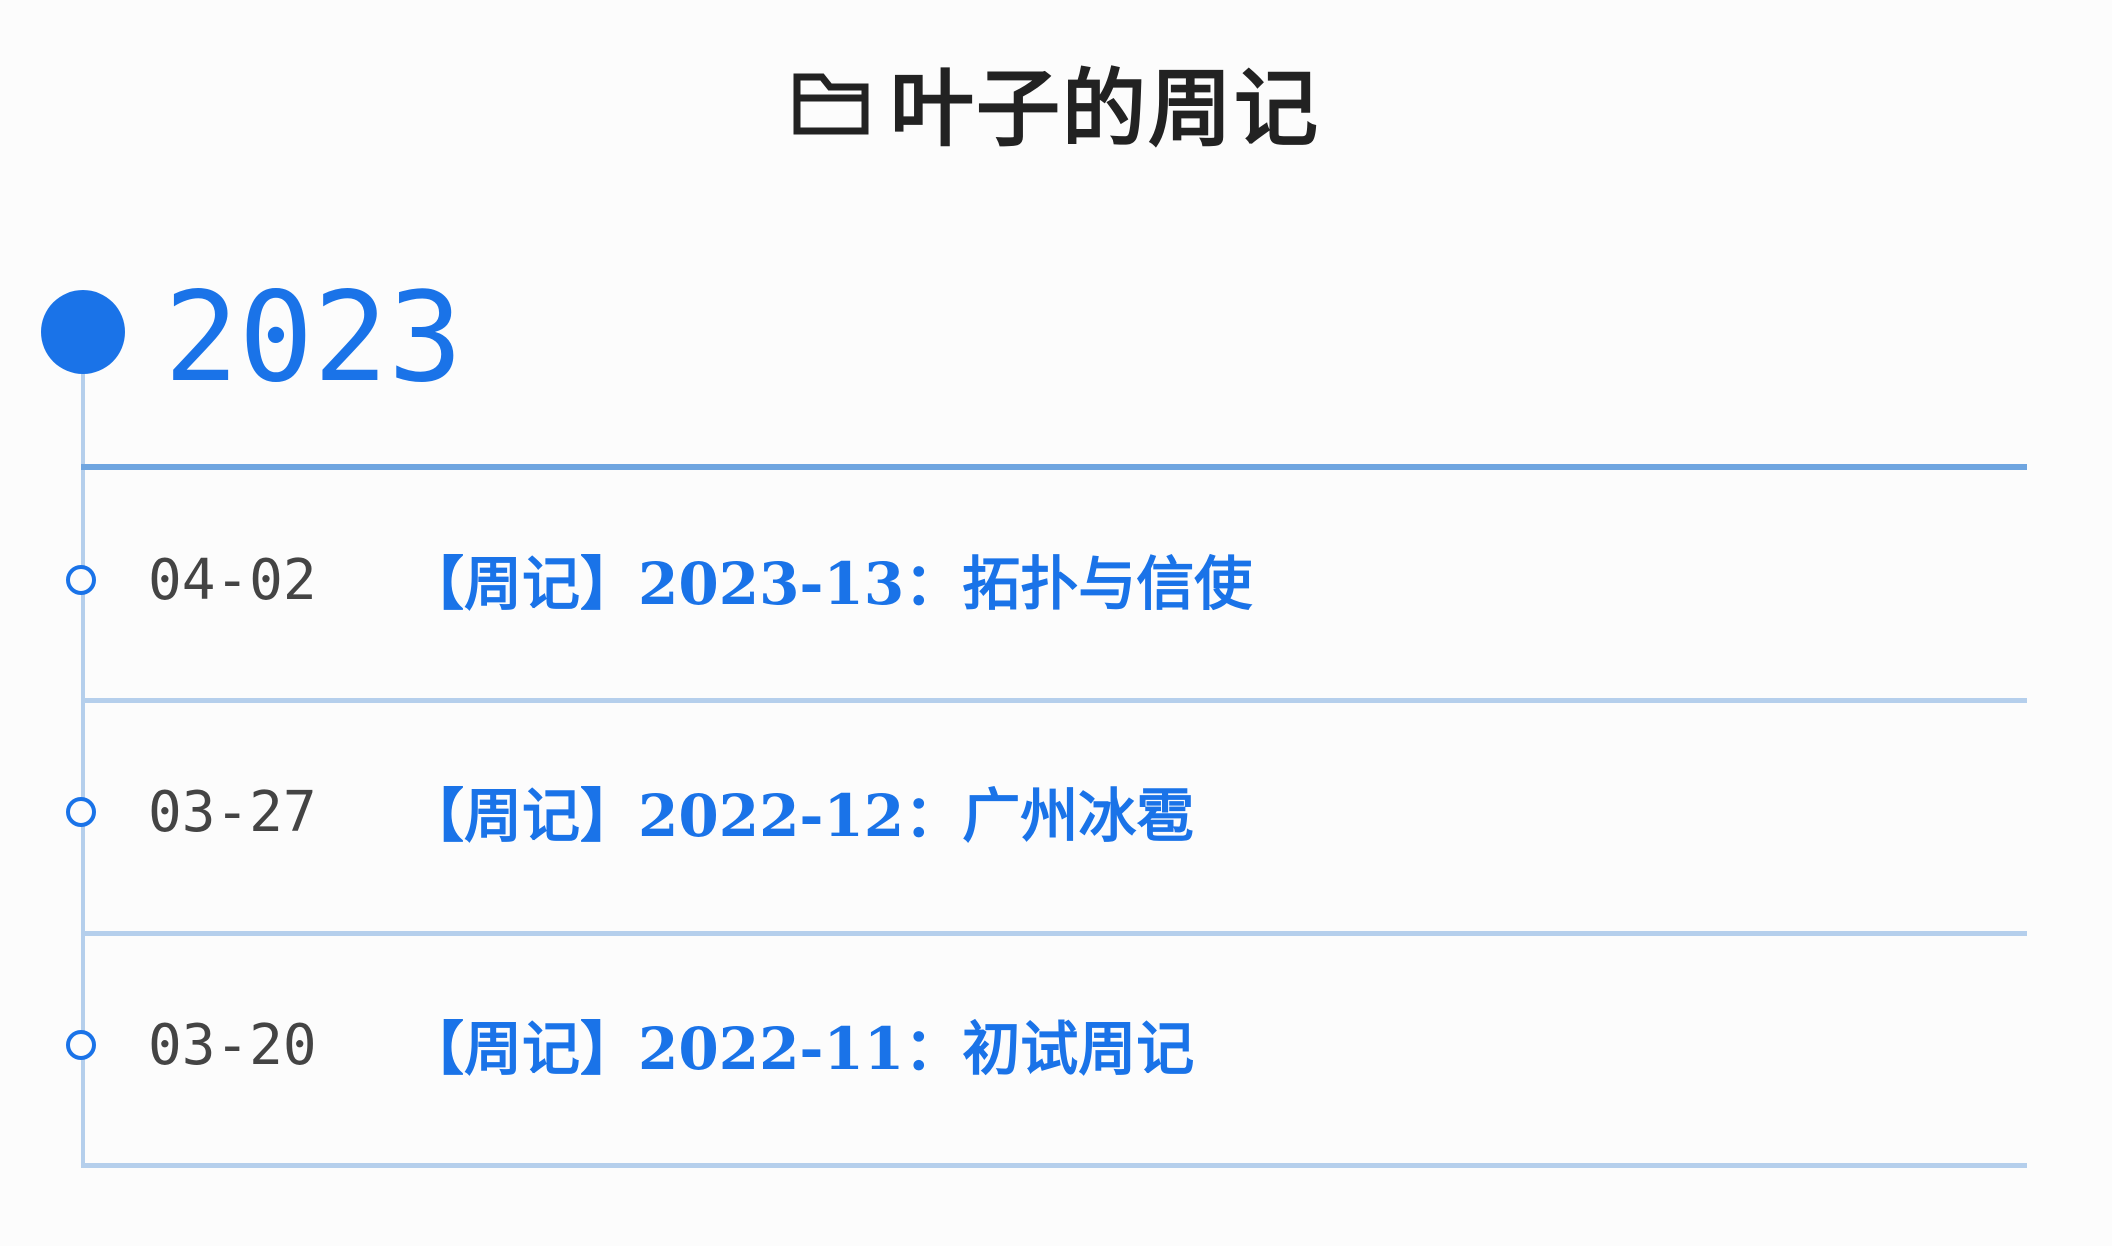 The width and height of the screenshot is (2112, 1246). I want to click on post-title-link: 【周记】2022-12：广州冰雹, so click(800, 816).